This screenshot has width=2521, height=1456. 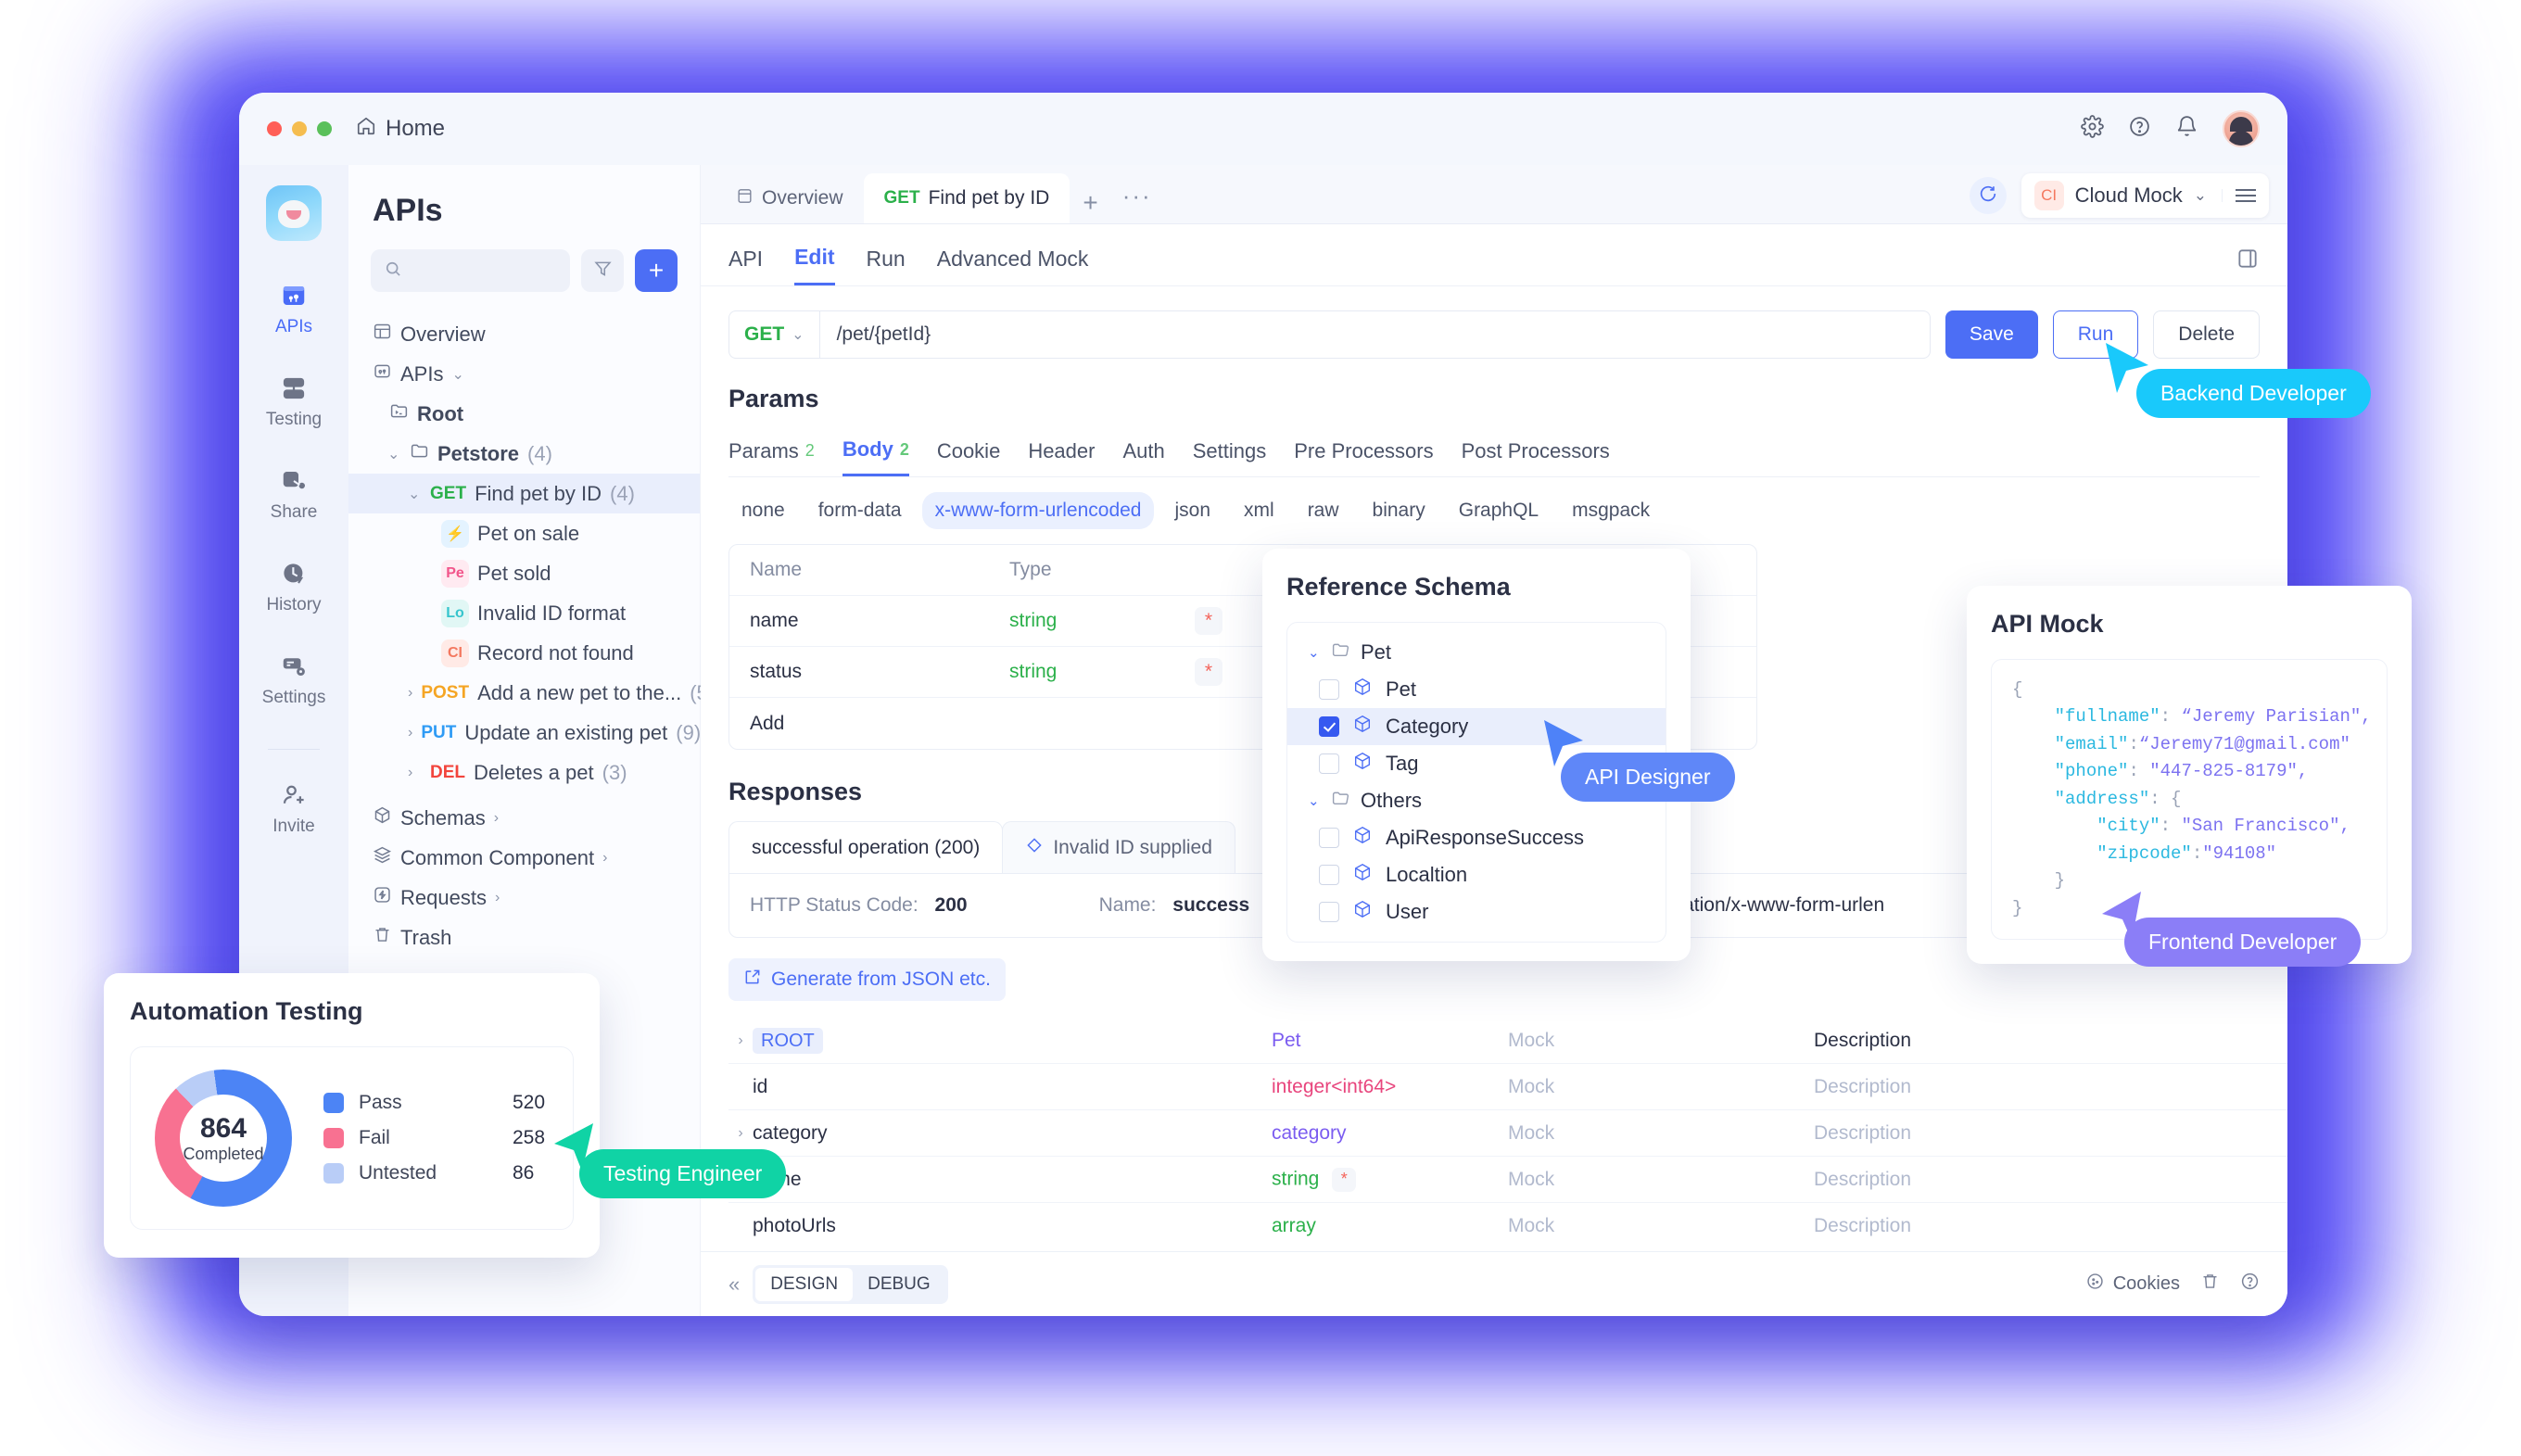 What do you see at coordinates (1477, 689) in the screenshot?
I see `schema-item-pet: Pet` at bounding box center [1477, 689].